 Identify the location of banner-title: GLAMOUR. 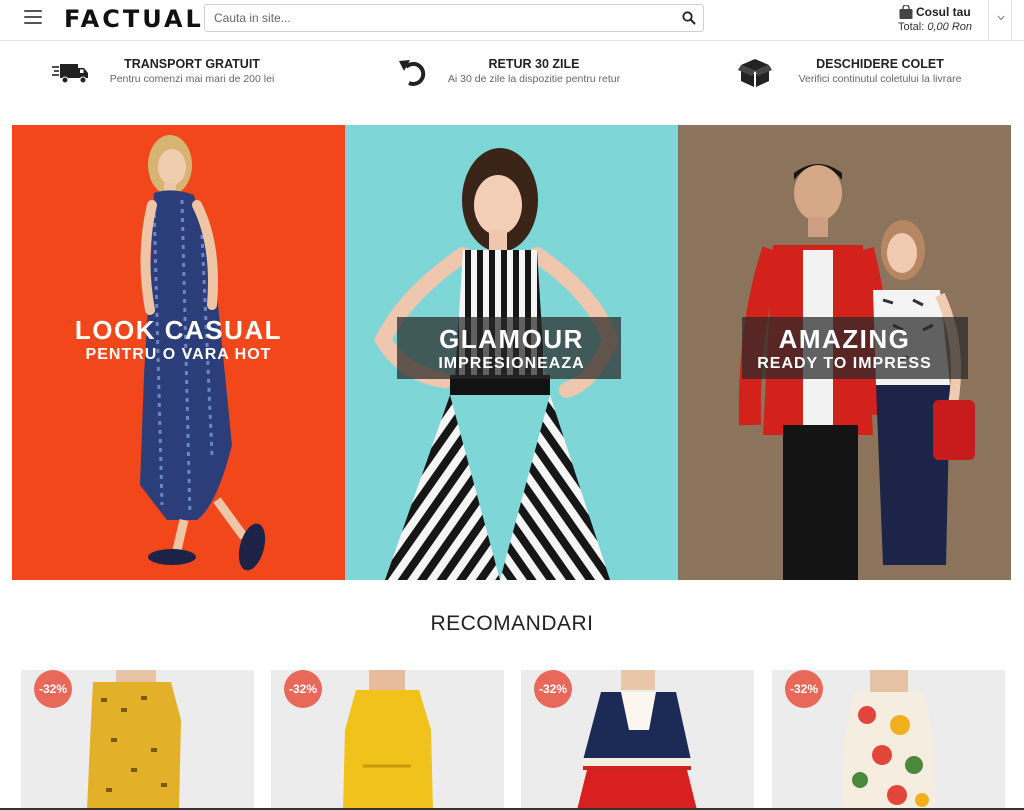
(511, 339).